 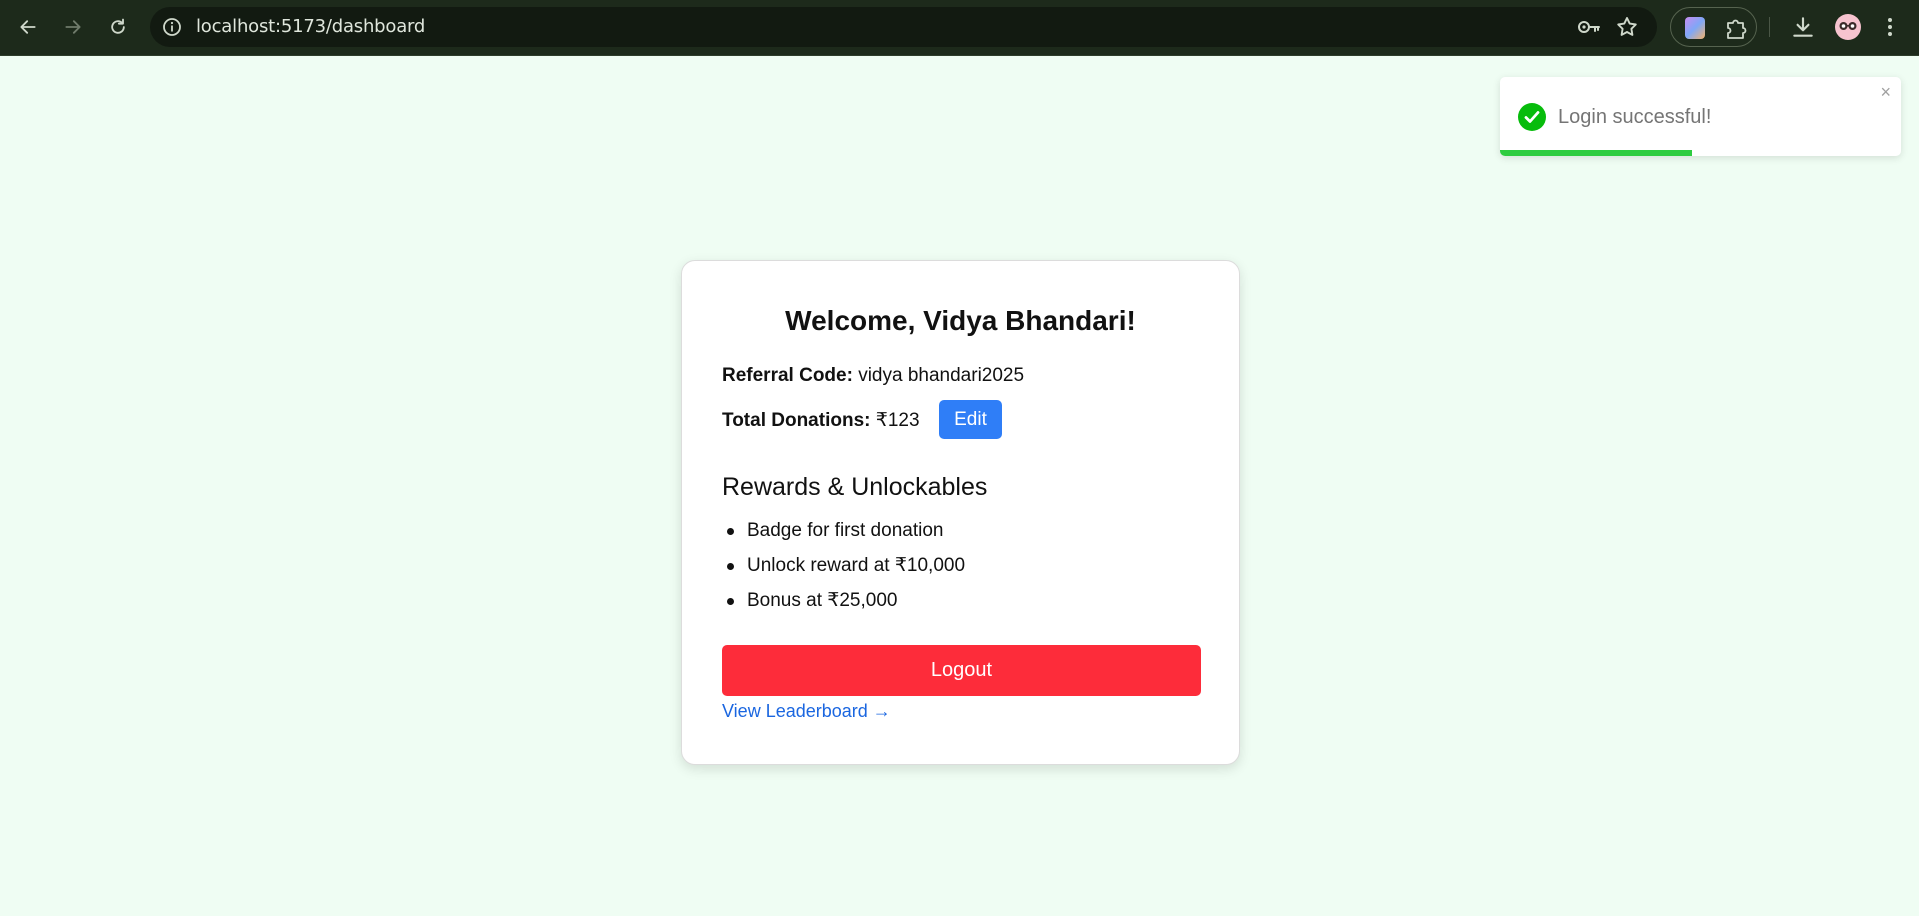 What do you see at coordinates (961, 670) in the screenshot?
I see `logout-button: Logout` at bounding box center [961, 670].